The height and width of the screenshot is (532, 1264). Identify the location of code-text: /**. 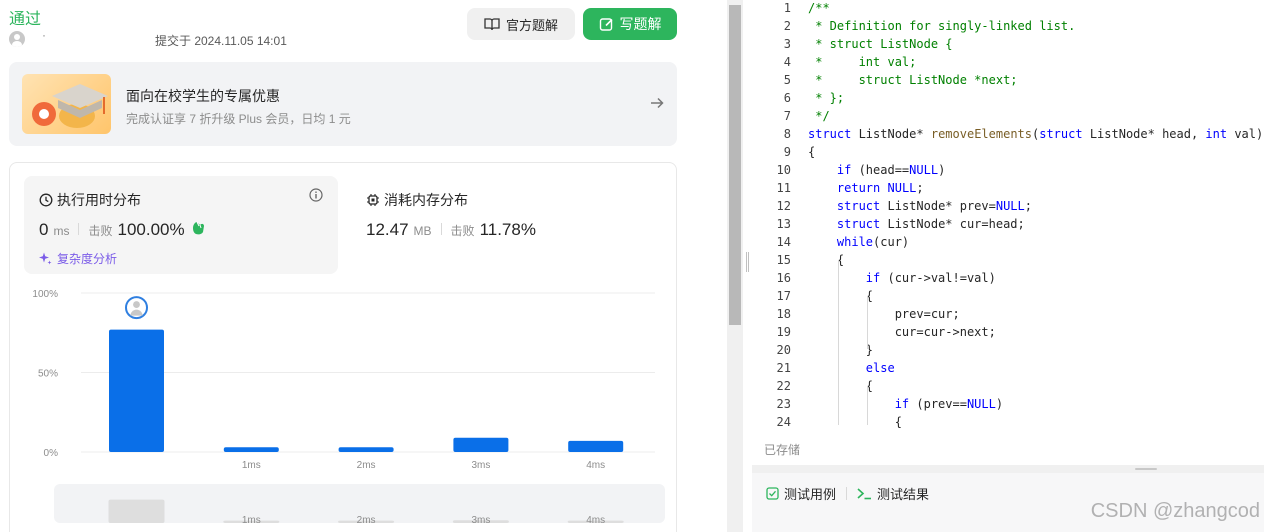
(819, 8).